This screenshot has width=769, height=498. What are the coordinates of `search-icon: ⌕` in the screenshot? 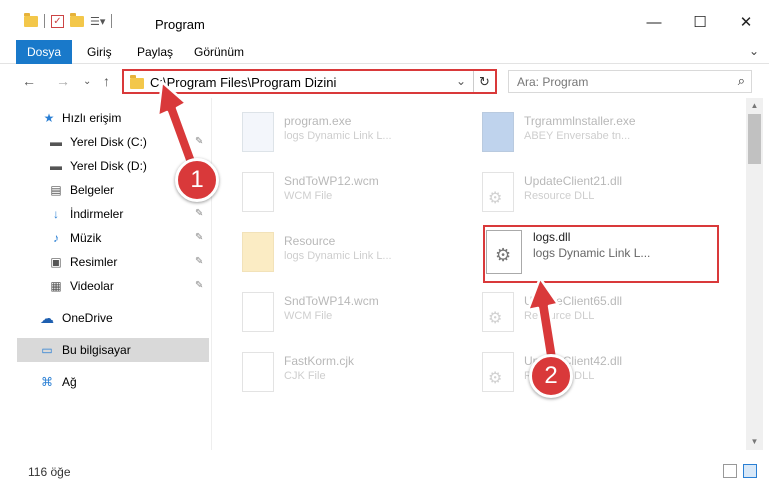 It's located at (741, 81).